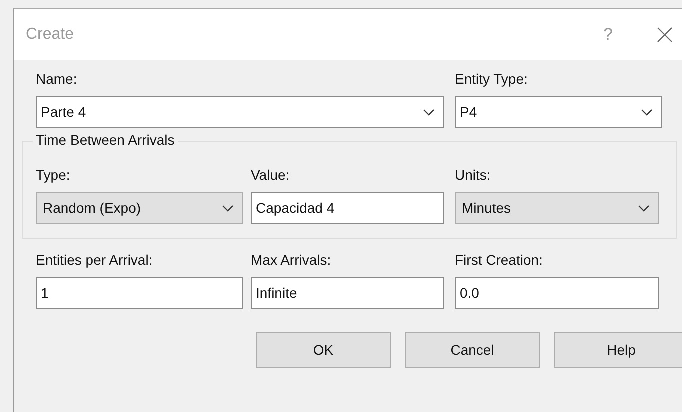 Image resolution: width=682 pixels, height=412 pixels. What do you see at coordinates (557, 293) in the screenshot?
I see `input-field: 0.0` at bounding box center [557, 293].